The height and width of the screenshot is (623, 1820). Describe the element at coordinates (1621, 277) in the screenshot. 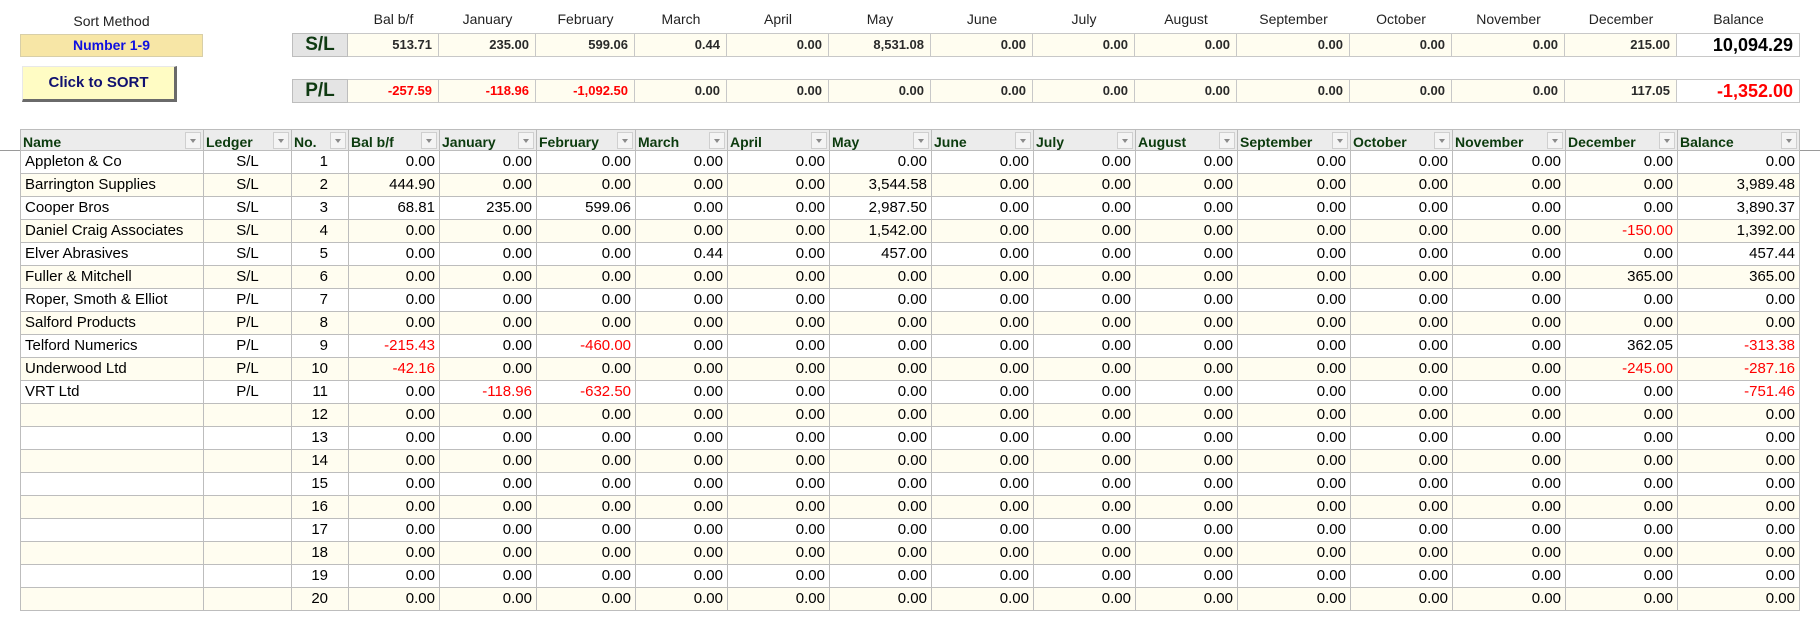

I see `cell-december: 365.00` at that location.